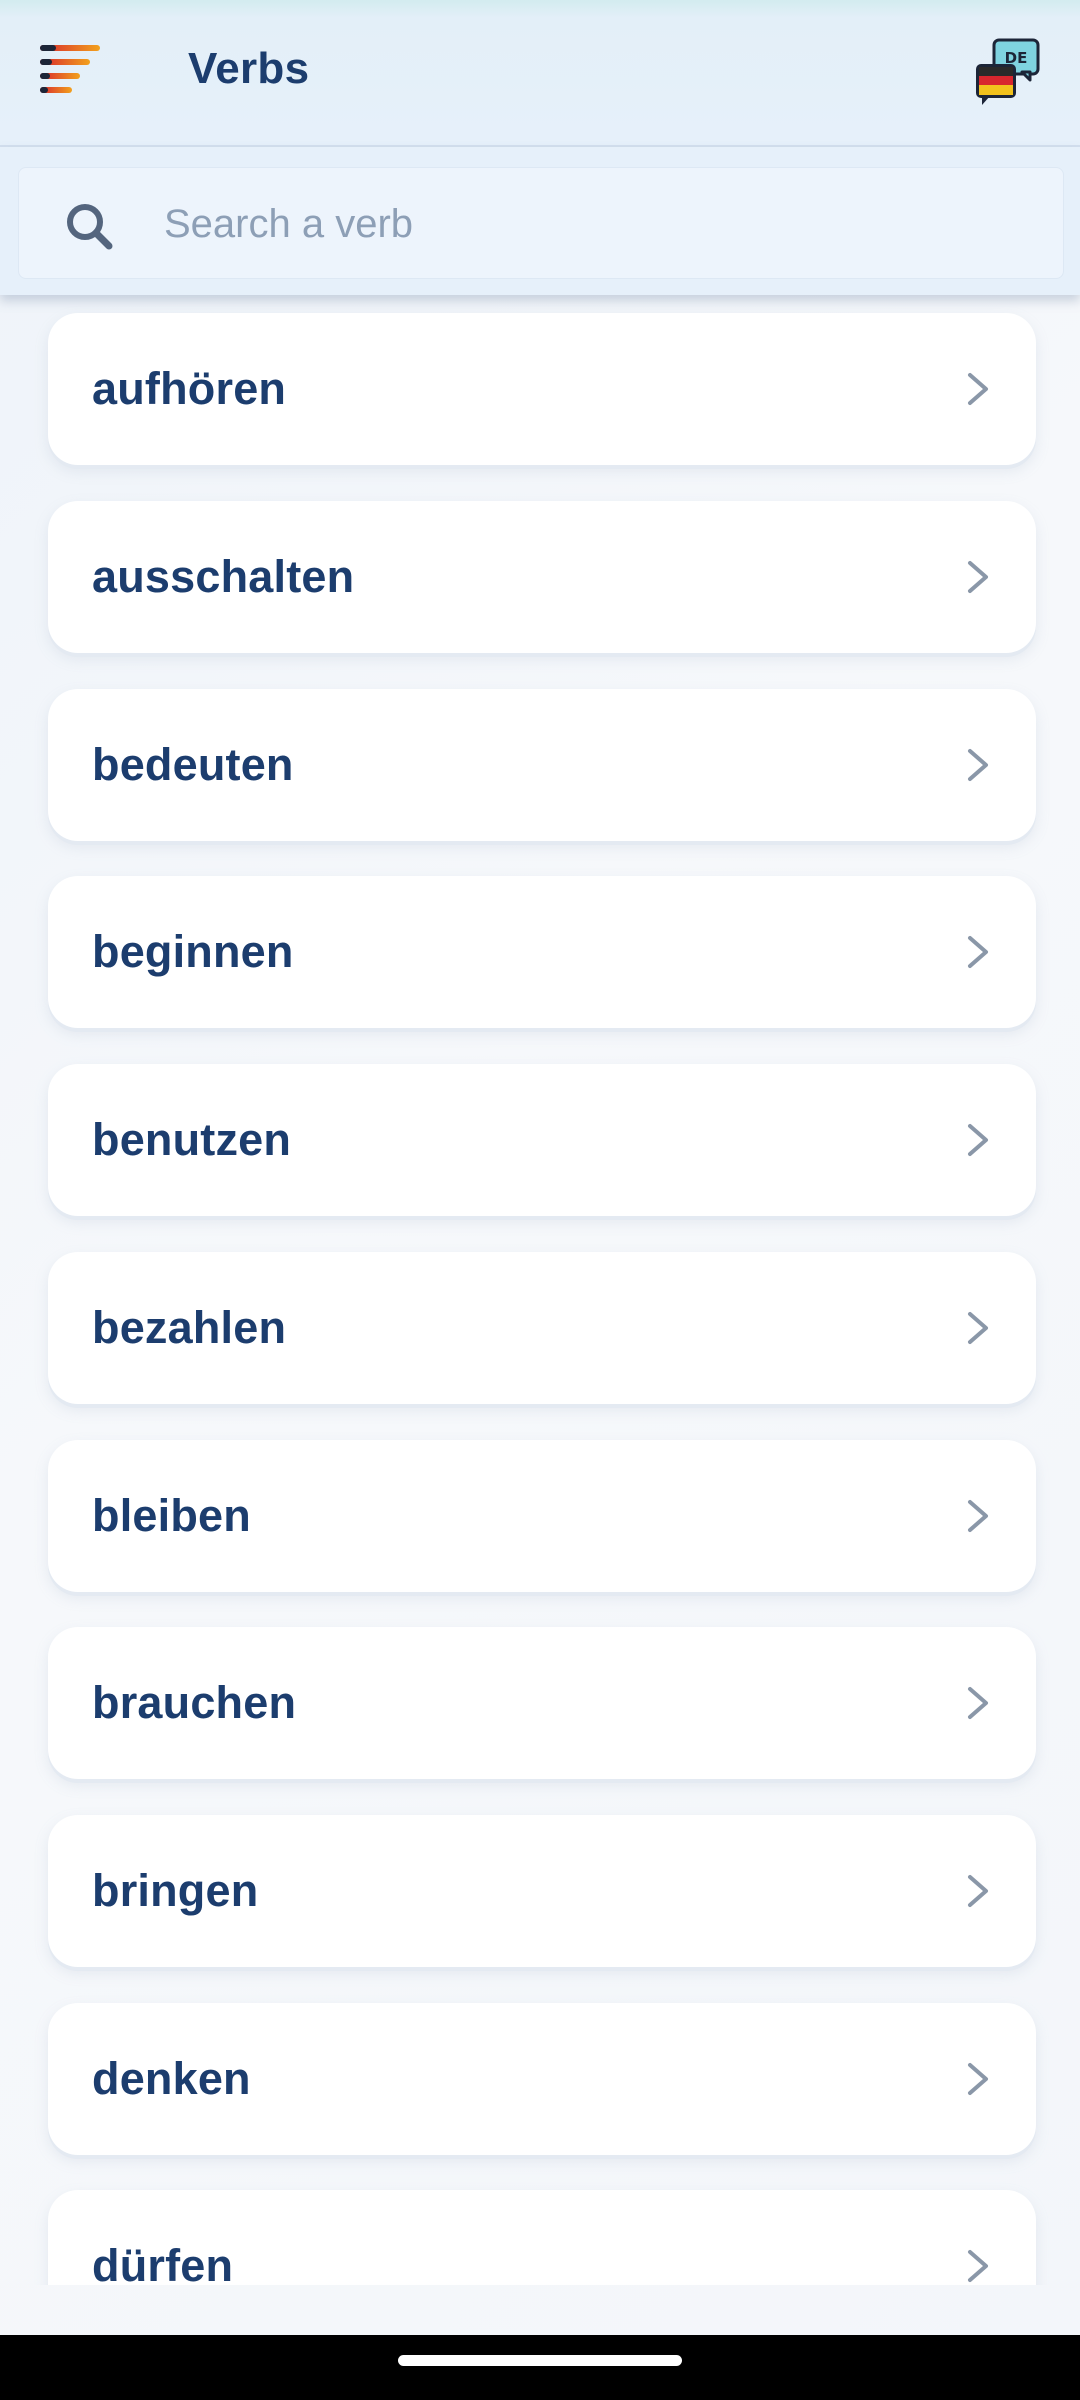 The image size is (1080, 2400). I want to click on verb-label: denken, so click(171, 2078).